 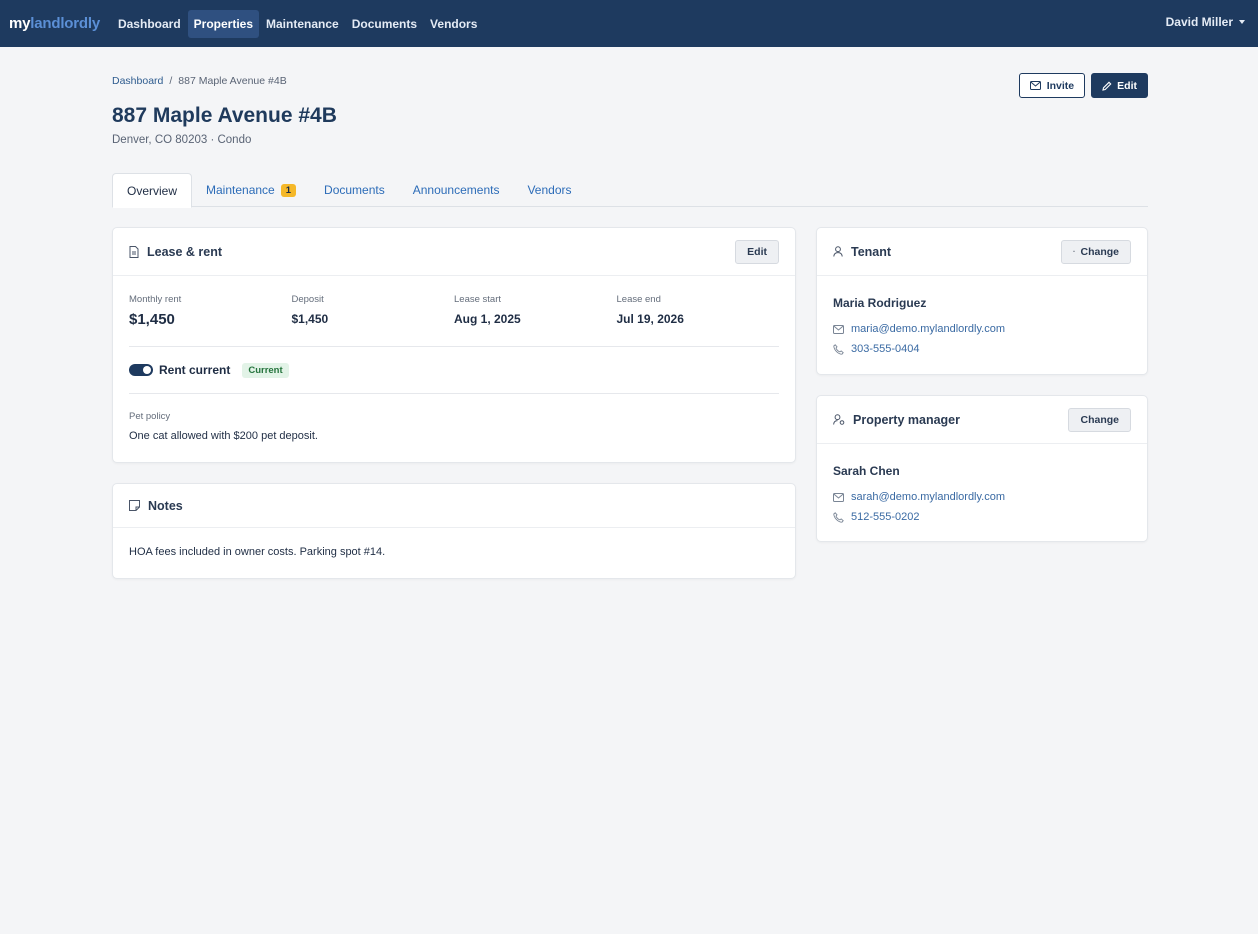 What do you see at coordinates (928, 497) in the screenshot?
I see `manager-email: sarah@demo.mylandlordly.com` at bounding box center [928, 497].